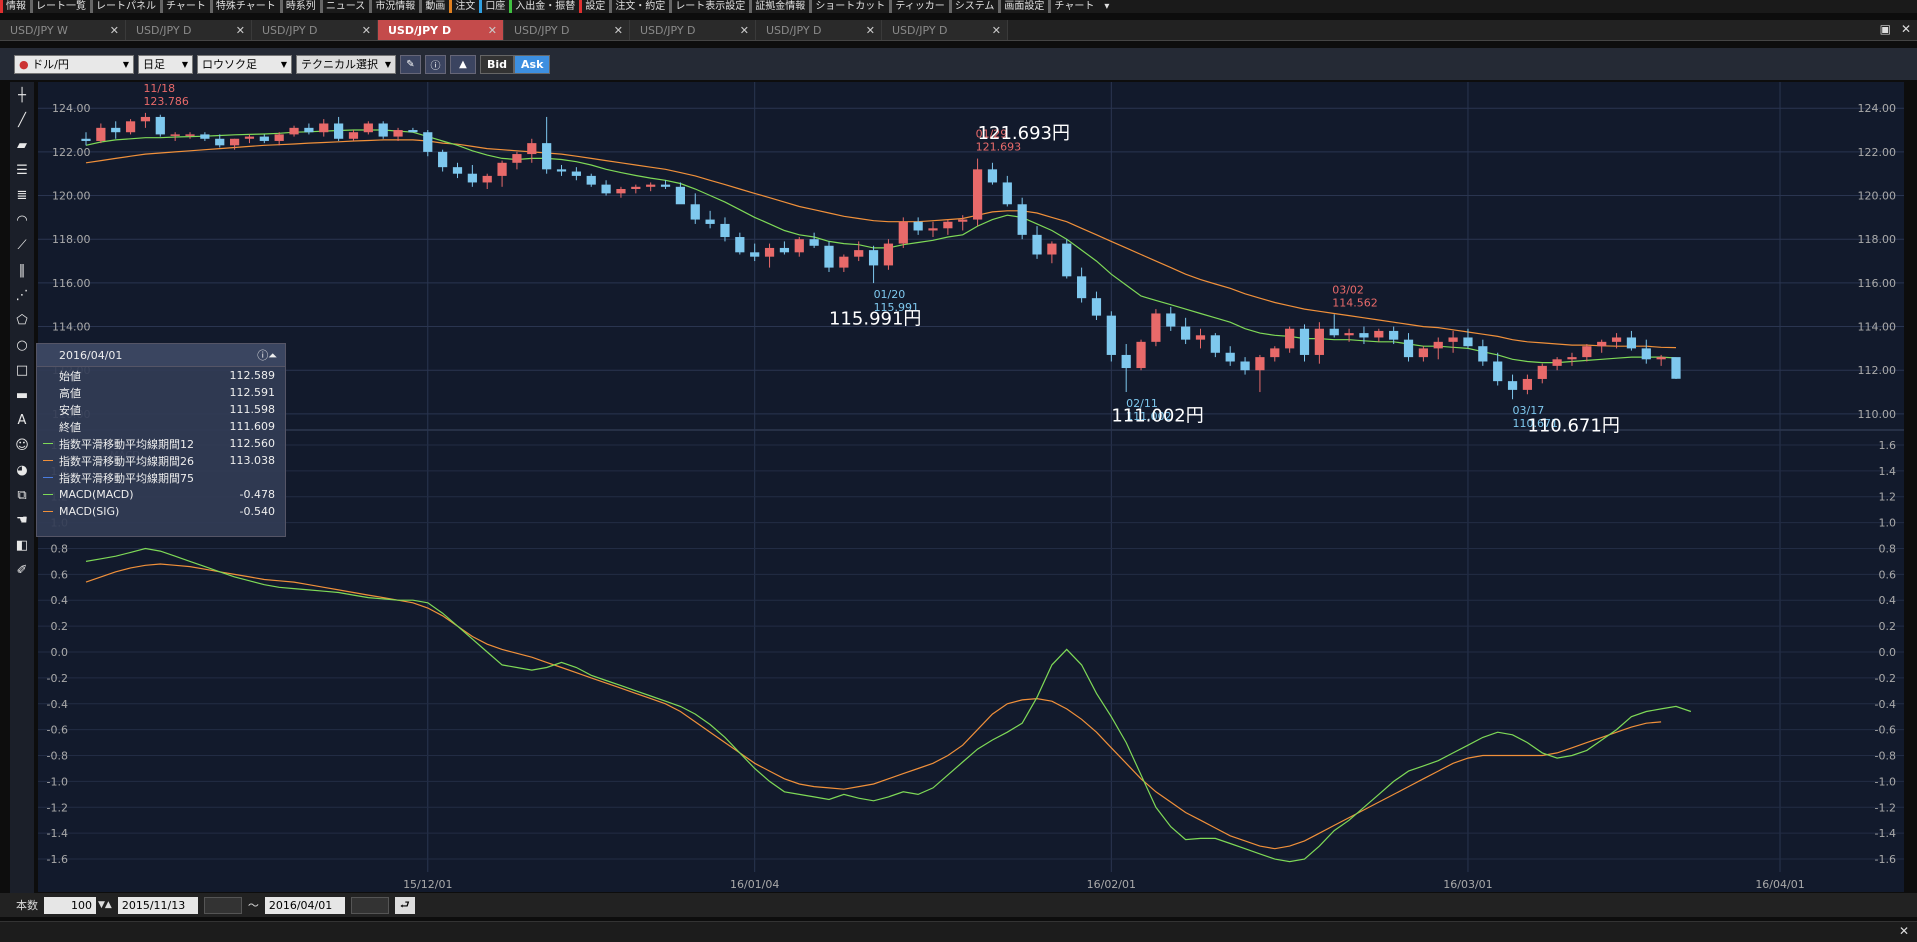 This screenshot has width=1917, height=942. What do you see at coordinates (346, 64) in the screenshot?
I see `technical-select: テクニカル選択 ▼` at bounding box center [346, 64].